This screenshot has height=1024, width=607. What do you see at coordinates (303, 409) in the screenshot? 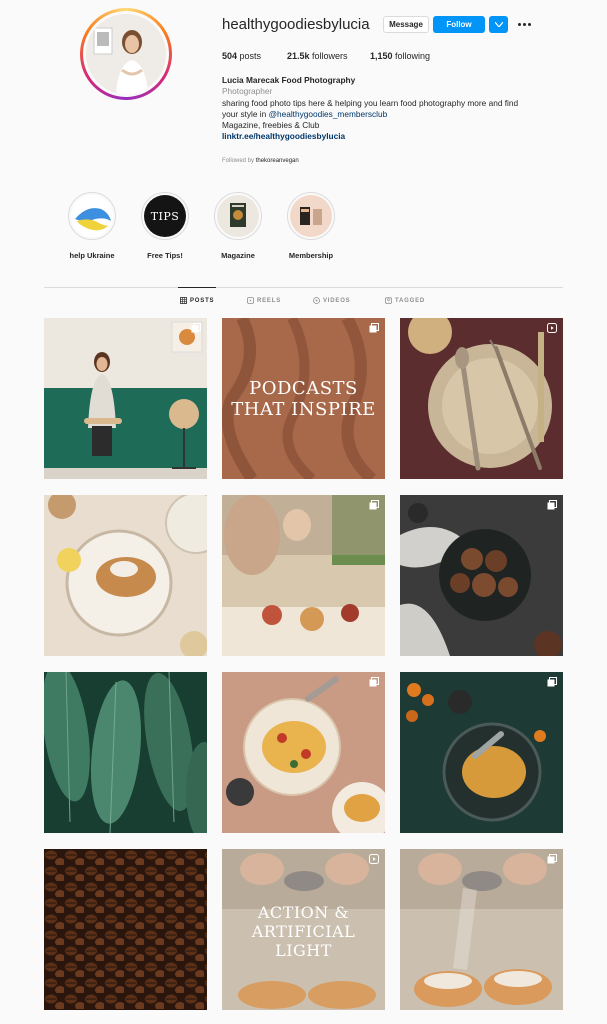
I see `overlay-line: THAT INSPIRE` at bounding box center [303, 409].